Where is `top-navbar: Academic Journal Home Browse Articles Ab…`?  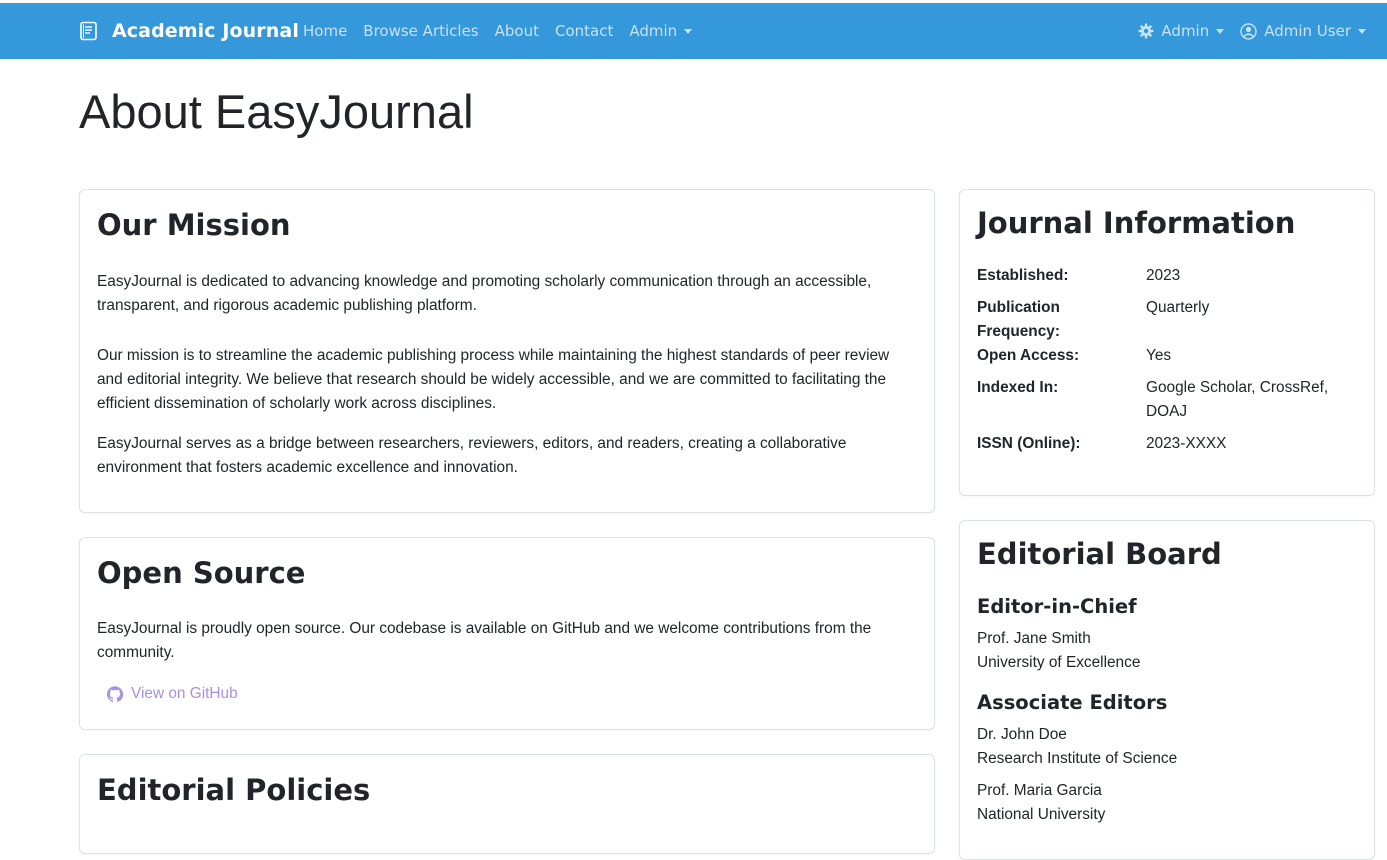 top-navbar: Academic Journal Home Browse Articles Ab… is located at coordinates (693, 31).